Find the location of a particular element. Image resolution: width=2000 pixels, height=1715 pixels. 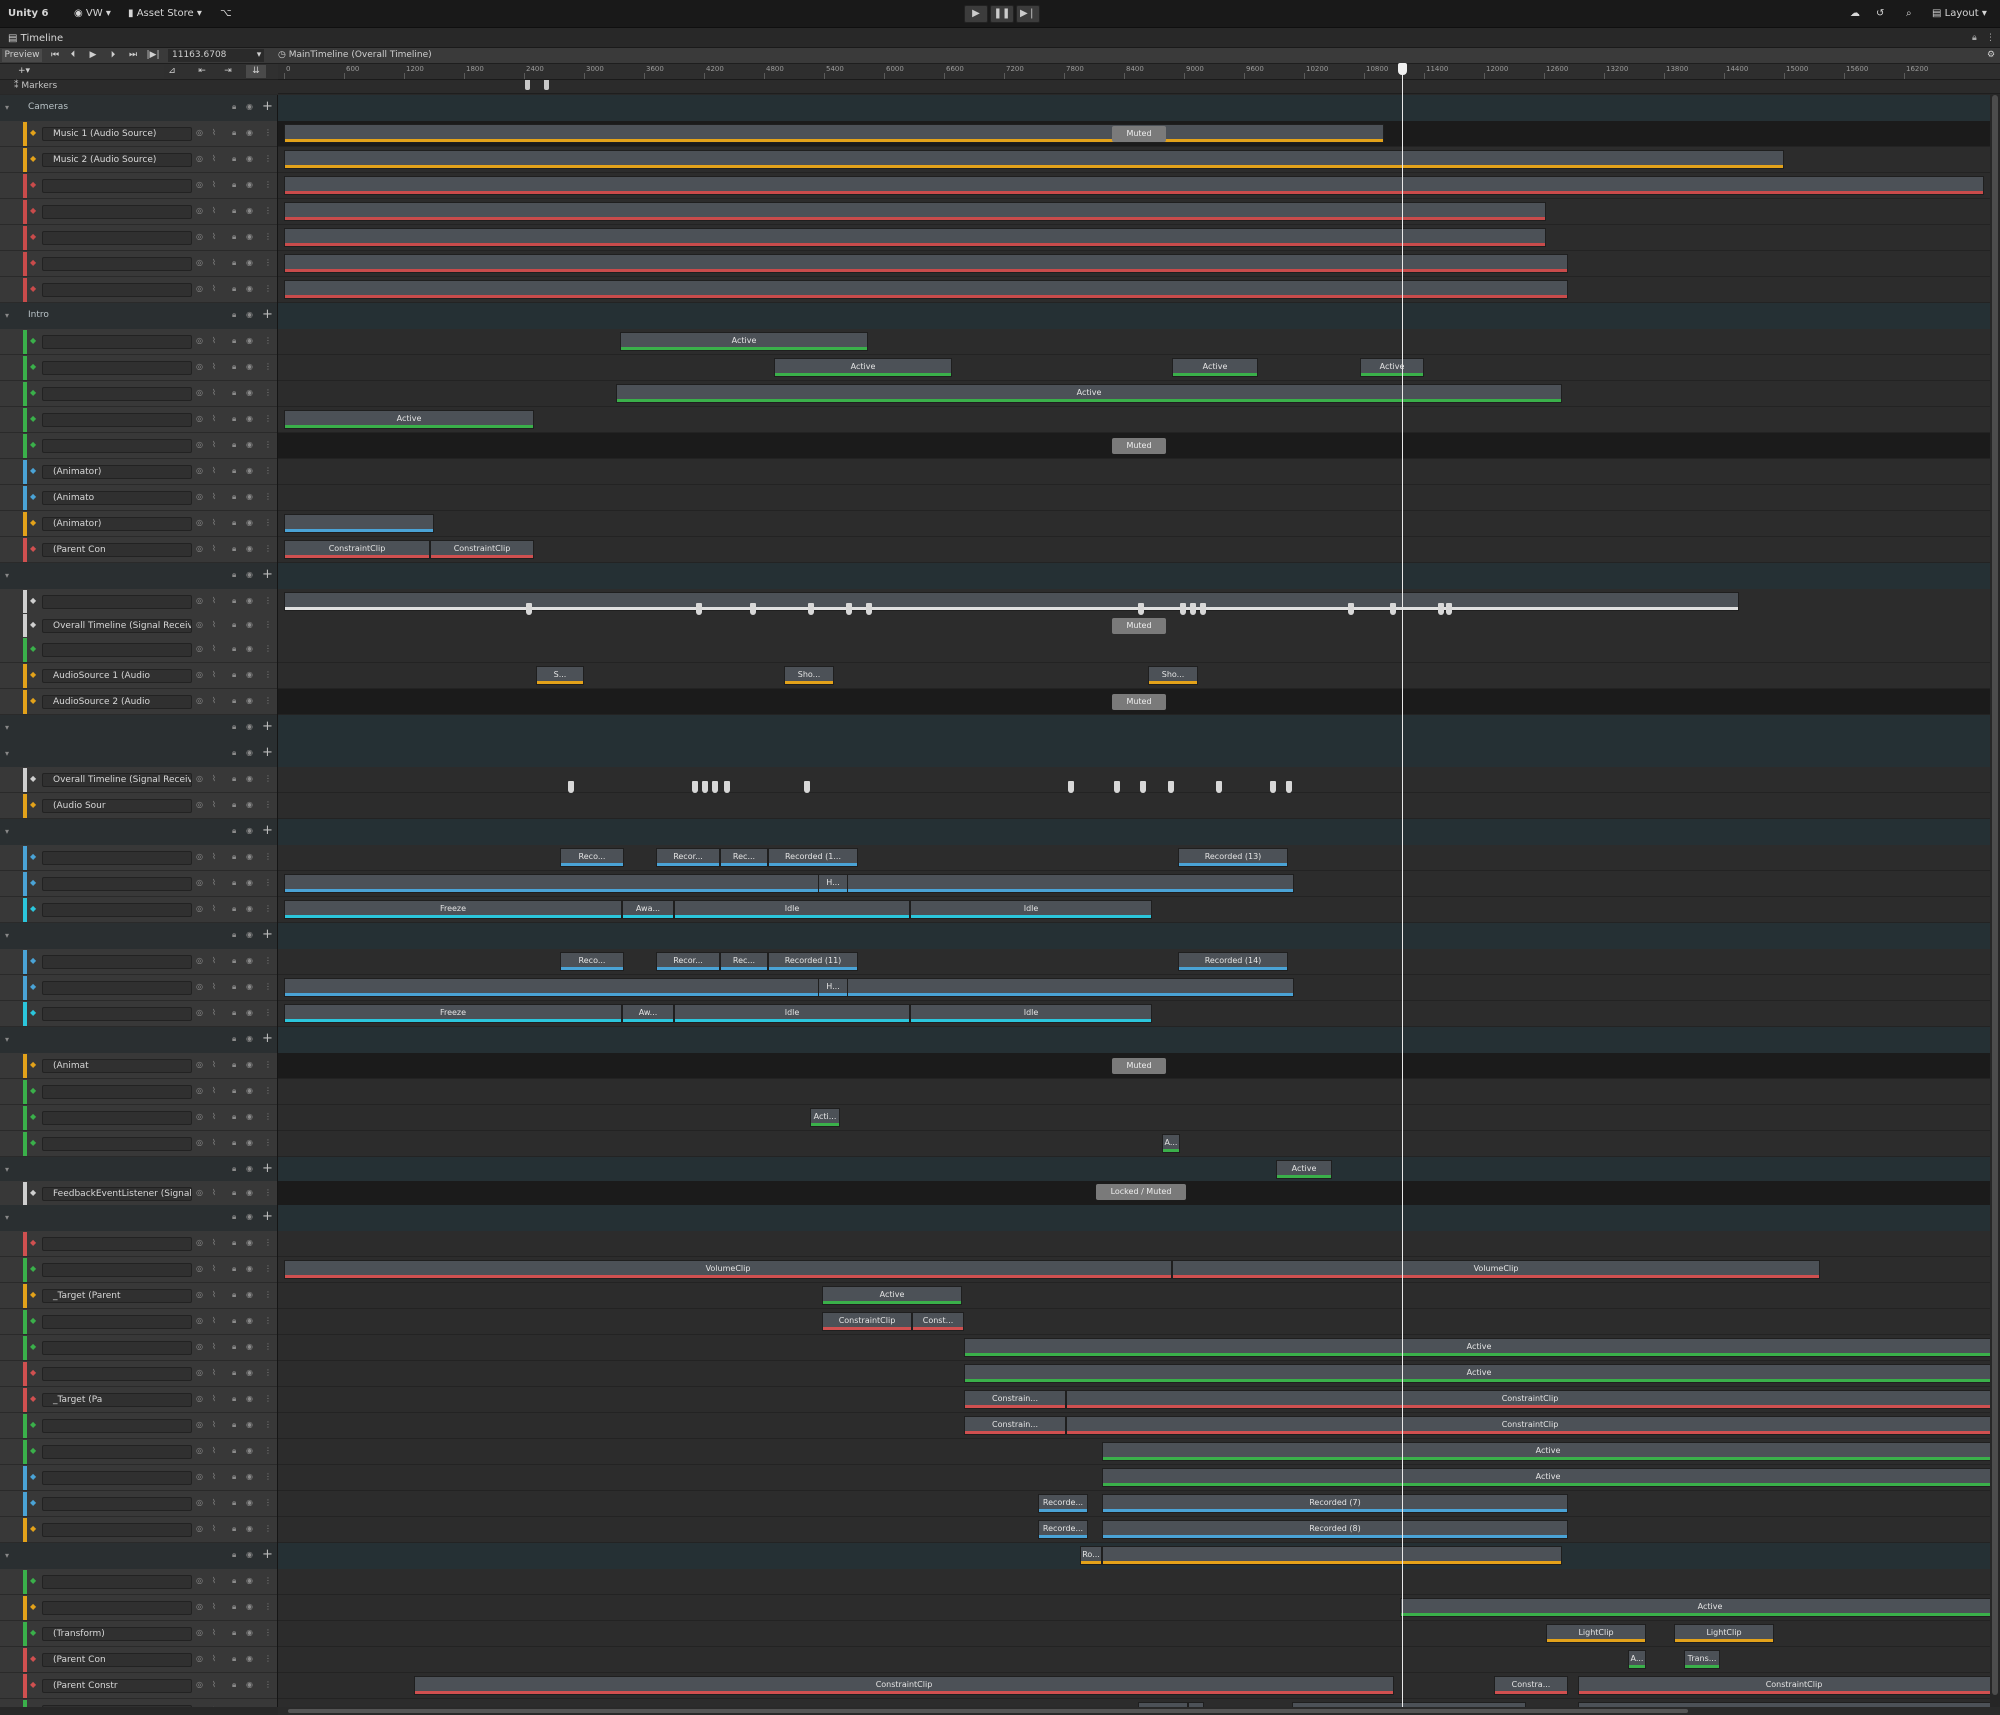

track-header: ◆ _Target (Pa ◎ ⌇ 🔒︎ ◉ ⋮ is located at coordinates (138, 1400).